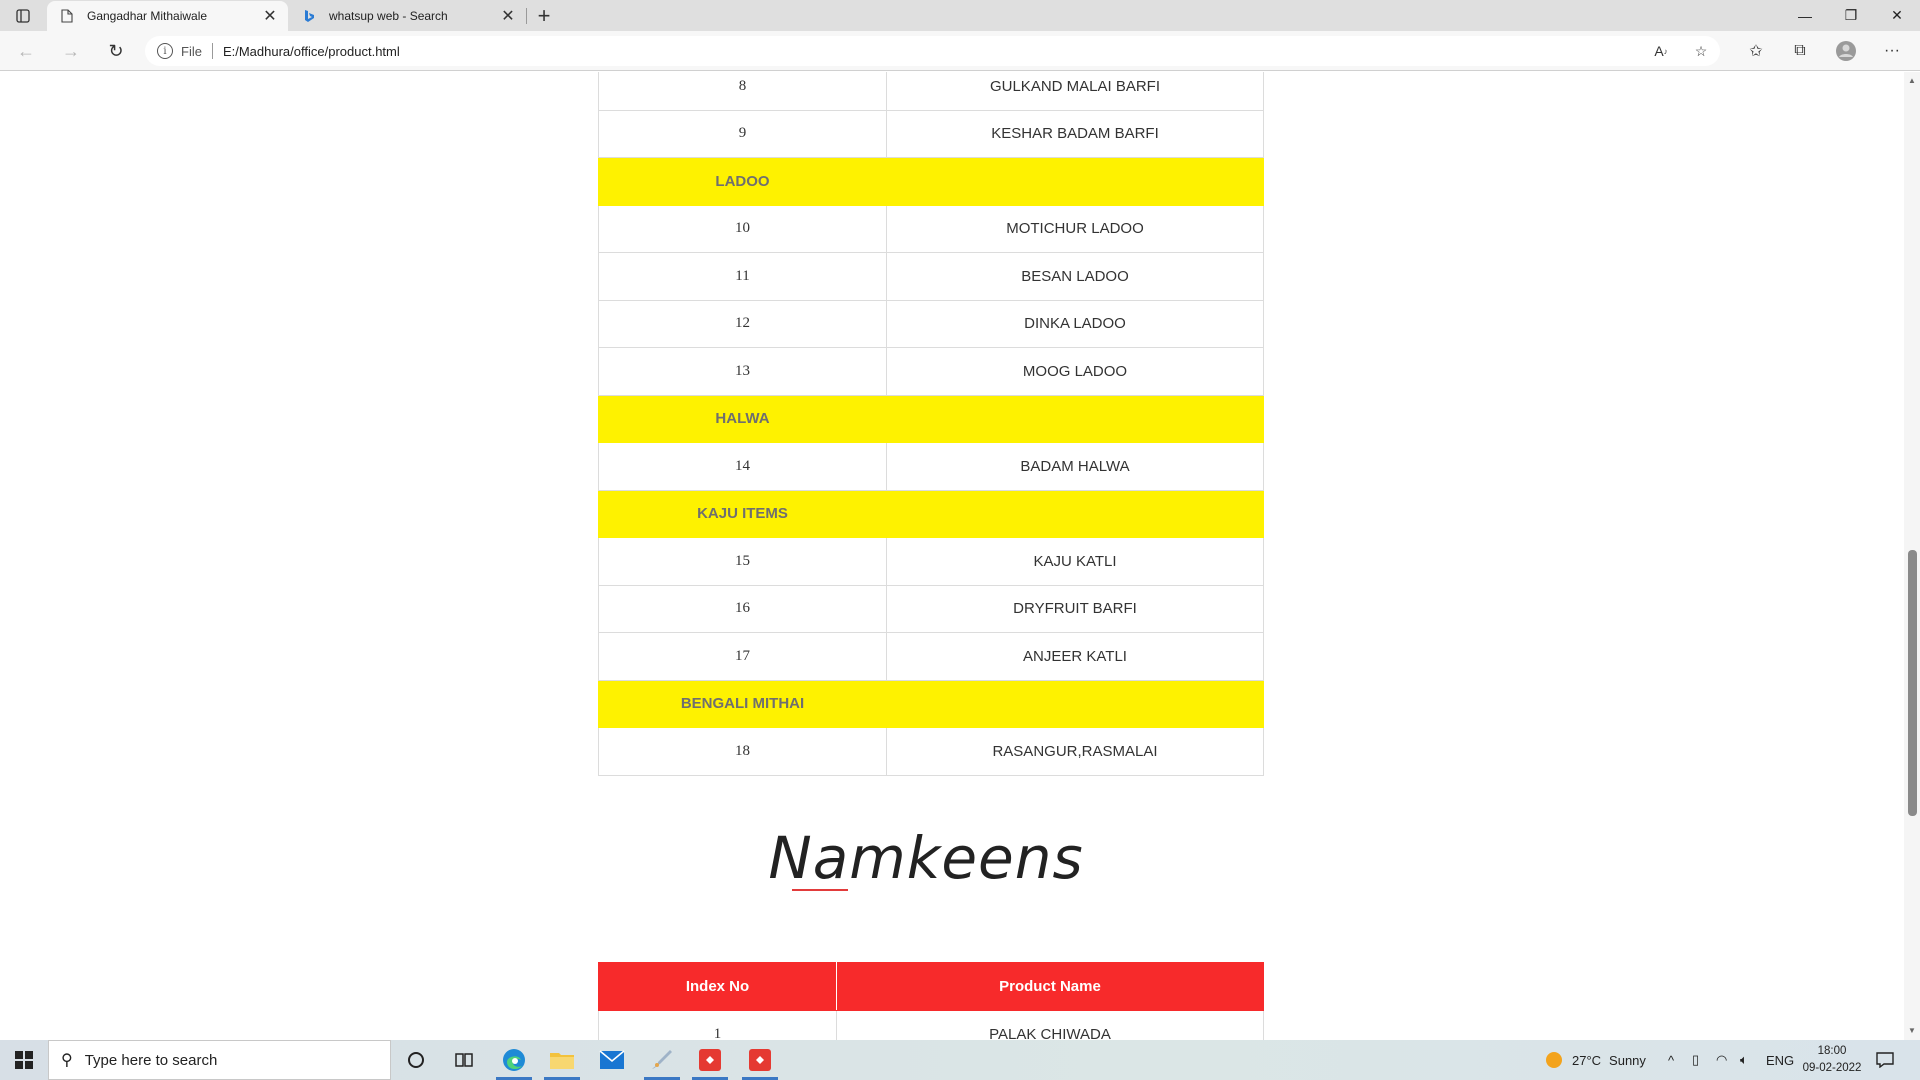 The image size is (1920, 1080). Describe the element at coordinates (926, 858) in the screenshot. I see `namkeens-heading: Namkeens` at that location.